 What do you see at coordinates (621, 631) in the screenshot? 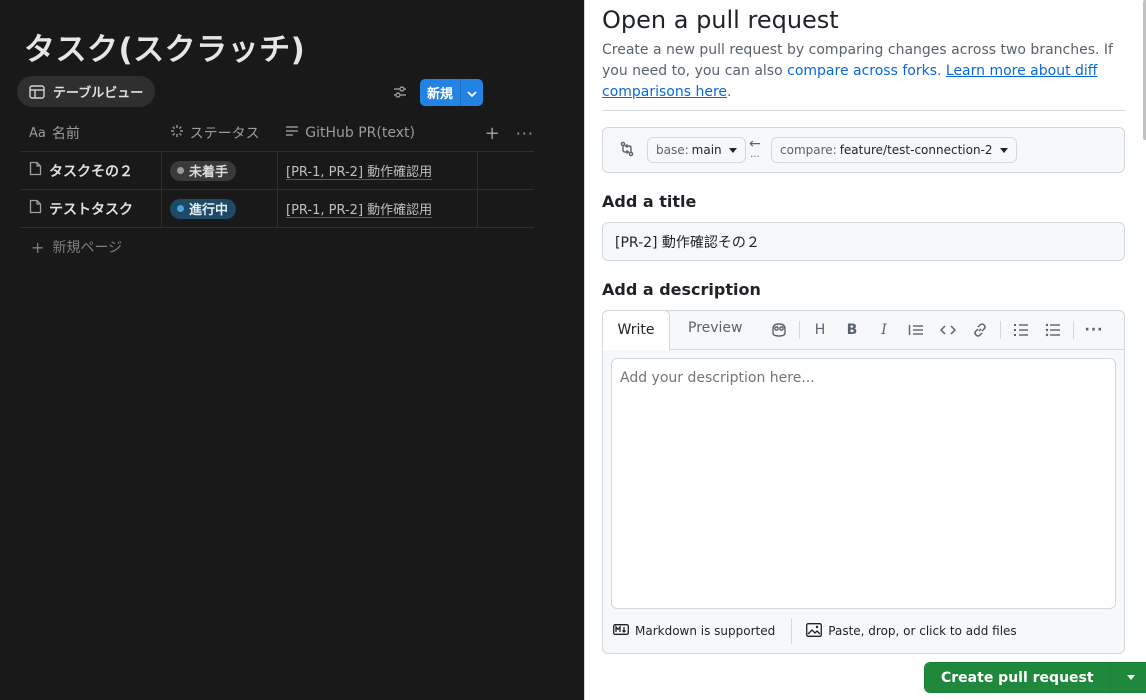
I see `markdown-icon` at bounding box center [621, 631].